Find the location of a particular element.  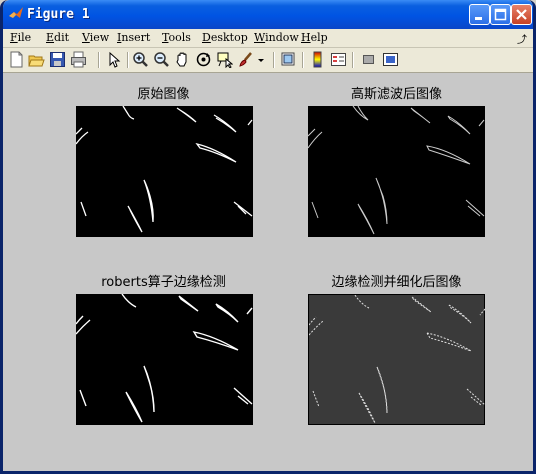

gaussian-image is located at coordinates (396, 170).